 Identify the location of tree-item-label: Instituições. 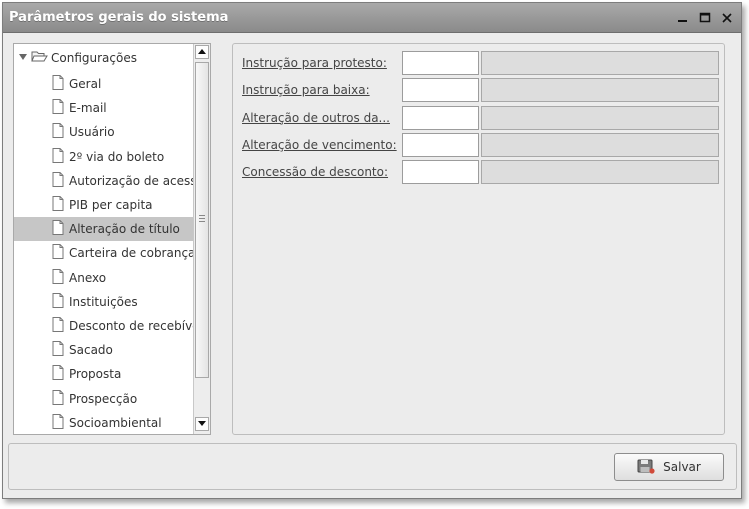
(103, 301).